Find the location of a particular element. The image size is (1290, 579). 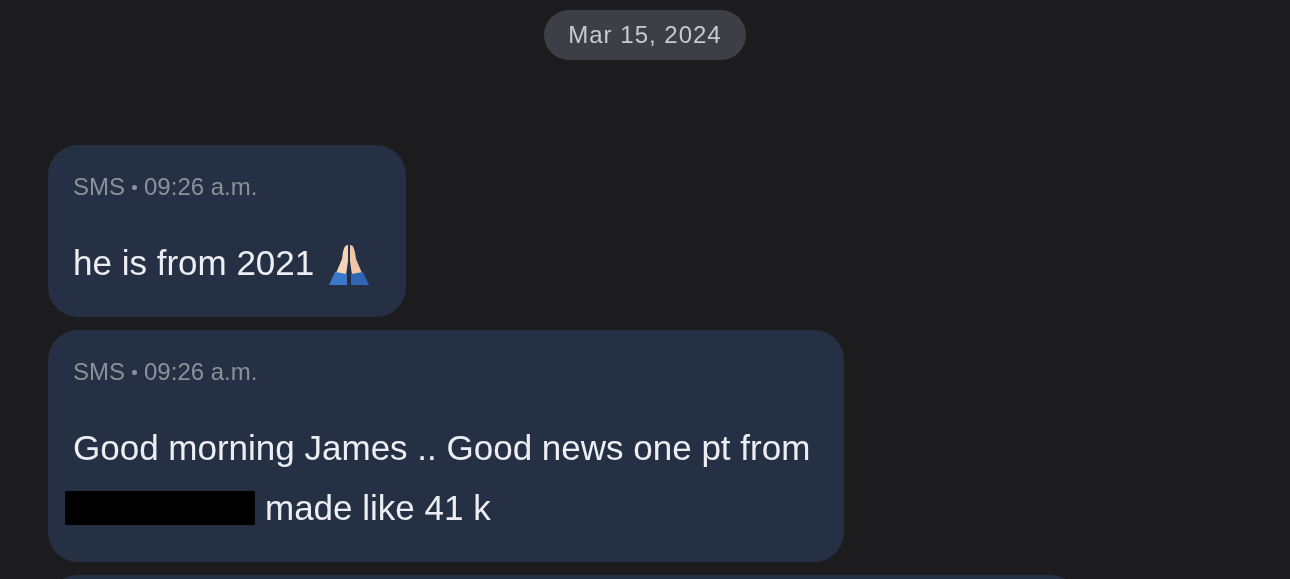

message-text: he is from 2021 is located at coordinates (194, 263).